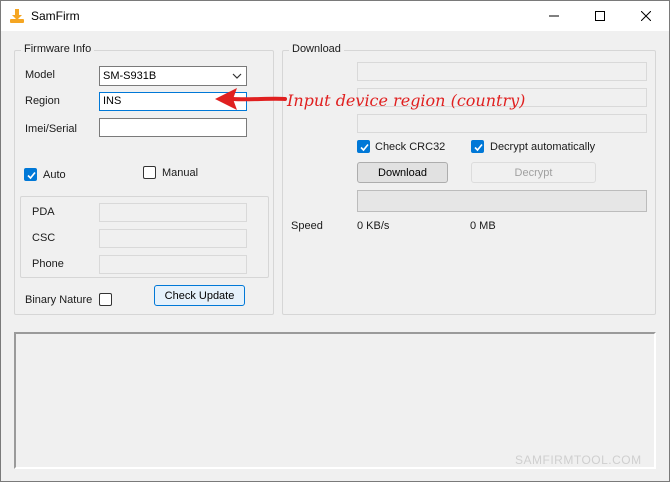  I want to click on decrypt-button: Decrypt, so click(533, 172).